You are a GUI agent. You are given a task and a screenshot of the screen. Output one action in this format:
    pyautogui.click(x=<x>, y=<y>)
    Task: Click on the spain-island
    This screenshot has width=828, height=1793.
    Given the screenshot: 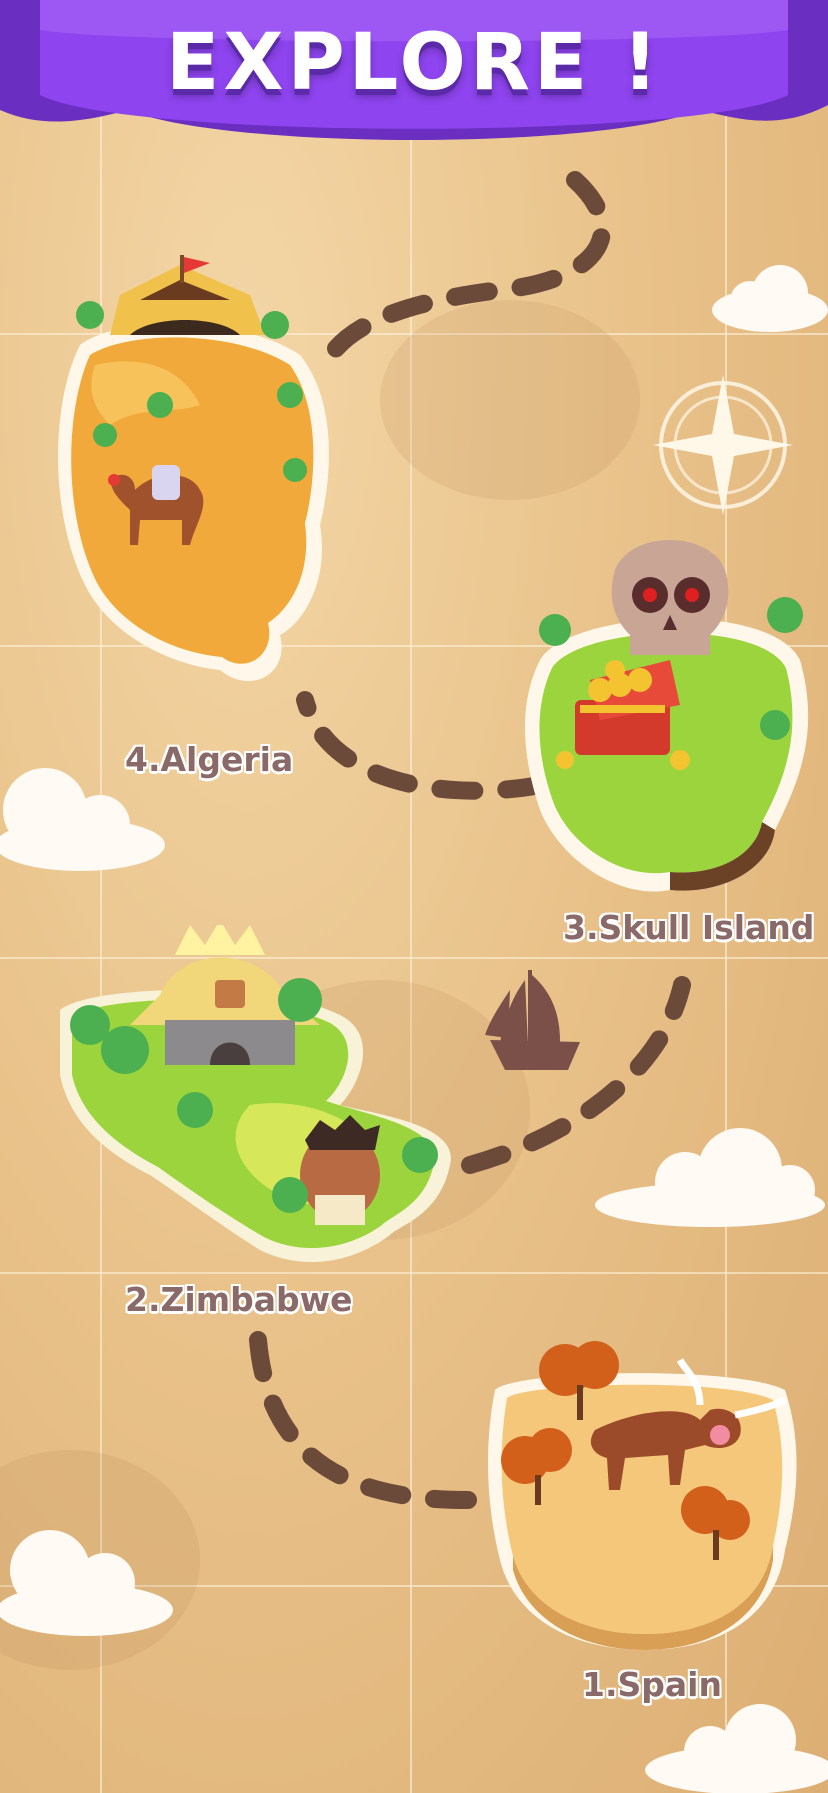 What is the action you would take?
    pyautogui.click(x=642, y=1495)
    